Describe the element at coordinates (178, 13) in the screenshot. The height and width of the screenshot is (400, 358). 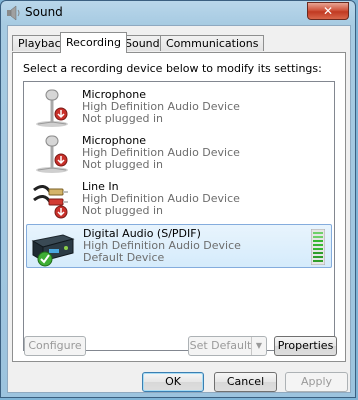
I see `title-bar: Sound ✕` at that location.